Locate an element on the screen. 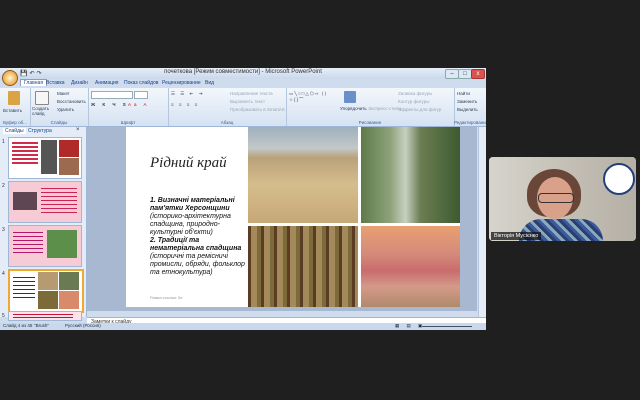 Image resolution: width=640 pixels, height=400 pixels. vertical-scrollbar is located at coordinates (482, 222).